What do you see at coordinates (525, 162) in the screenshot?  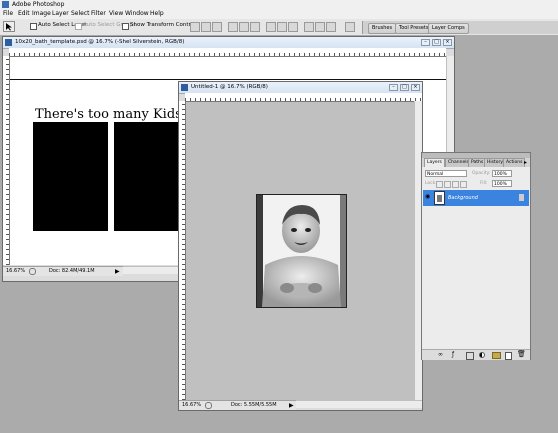 I see `panel-menu-icon: ▸` at bounding box center [525, 162].